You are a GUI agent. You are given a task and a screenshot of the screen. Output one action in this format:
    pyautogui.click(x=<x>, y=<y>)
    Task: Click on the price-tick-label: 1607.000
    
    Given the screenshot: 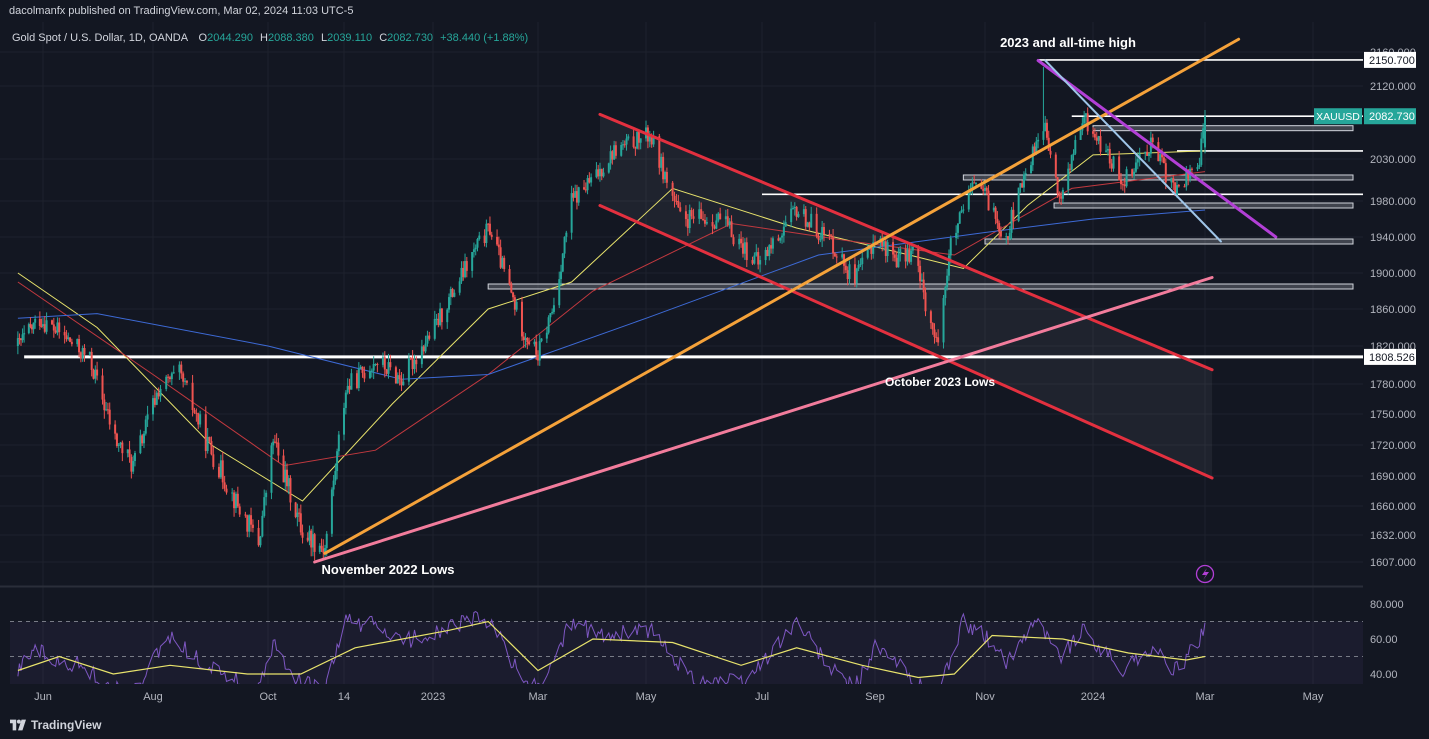 What is the action you would take?
    pyautogui.click(x=1393, y=563)
    